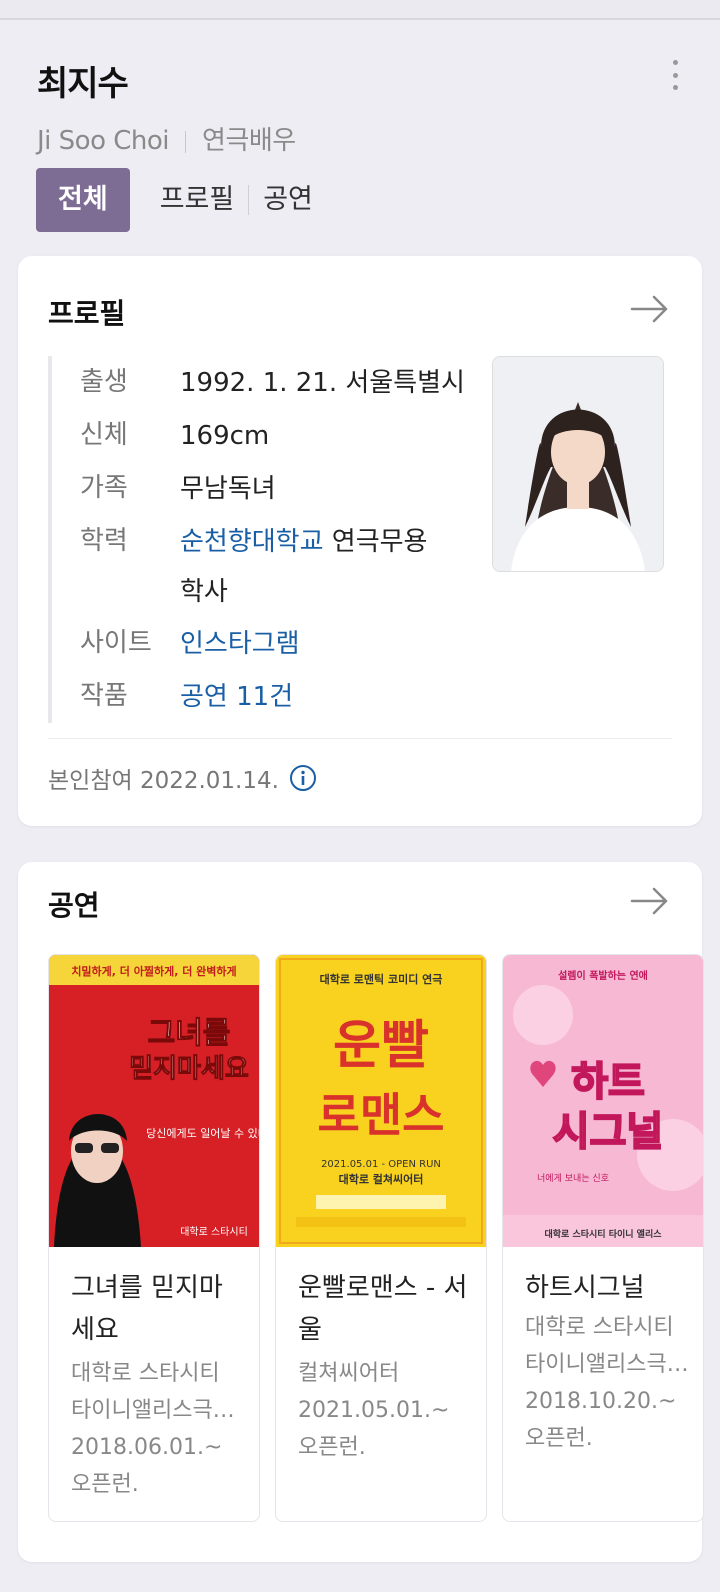 The image size is (720, 1592). Describe the element at coordinates (573, 1178) in the screenshot. I see `poster-sub-text: 너에게 보내는 신호` at that location.